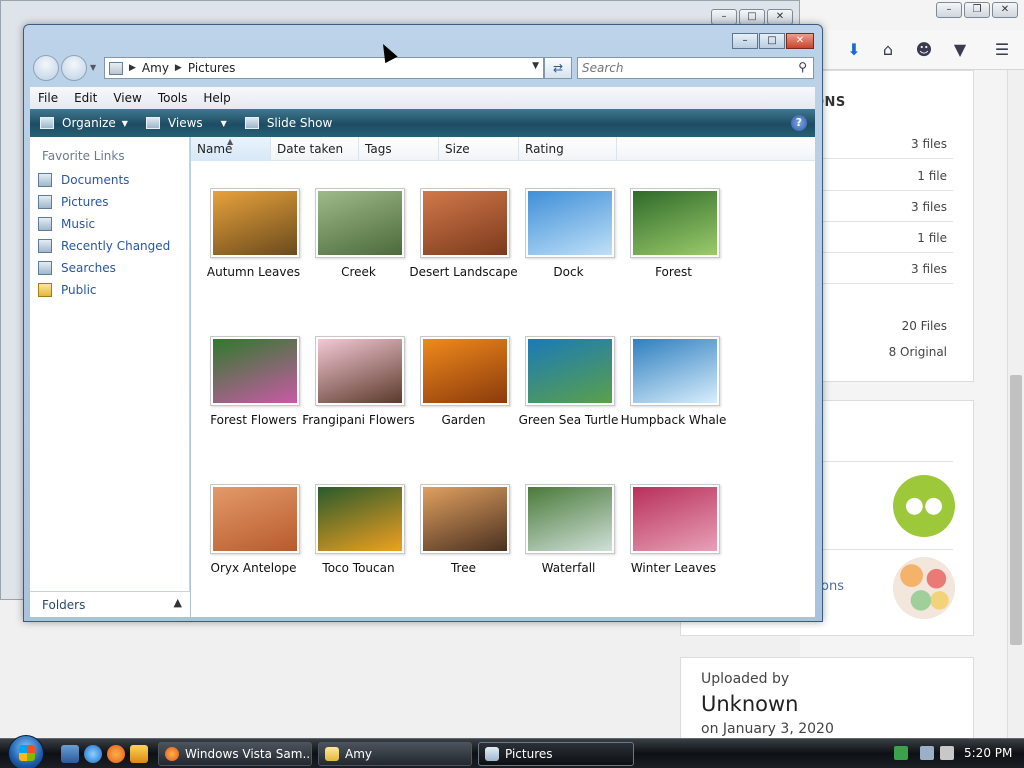 This screenshot has width=1024, height=768. I want to click on picture-name: Tree, so click(463, 568).